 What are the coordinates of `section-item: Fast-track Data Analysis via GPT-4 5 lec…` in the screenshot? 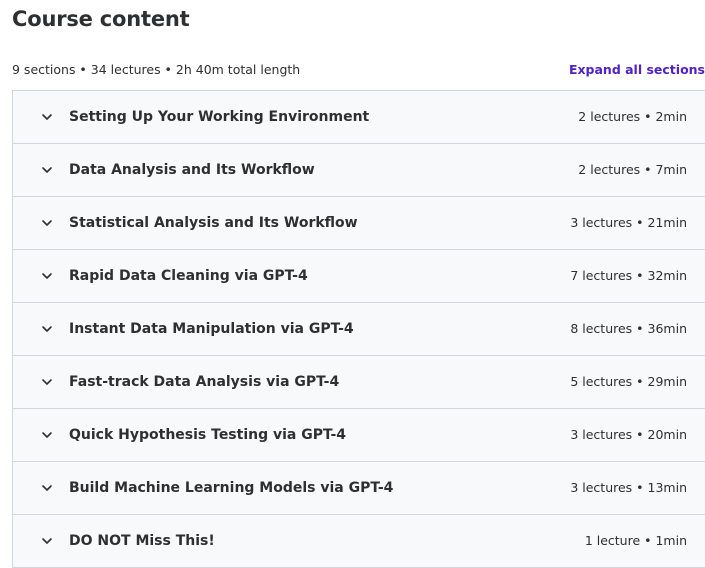 It's located at (359, 382).